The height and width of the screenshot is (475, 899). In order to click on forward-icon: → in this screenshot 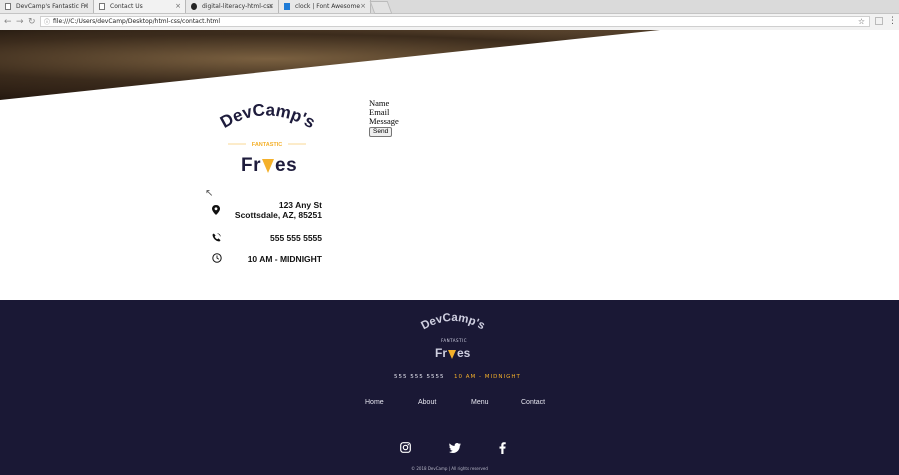, I will do `click(20, 22)`.